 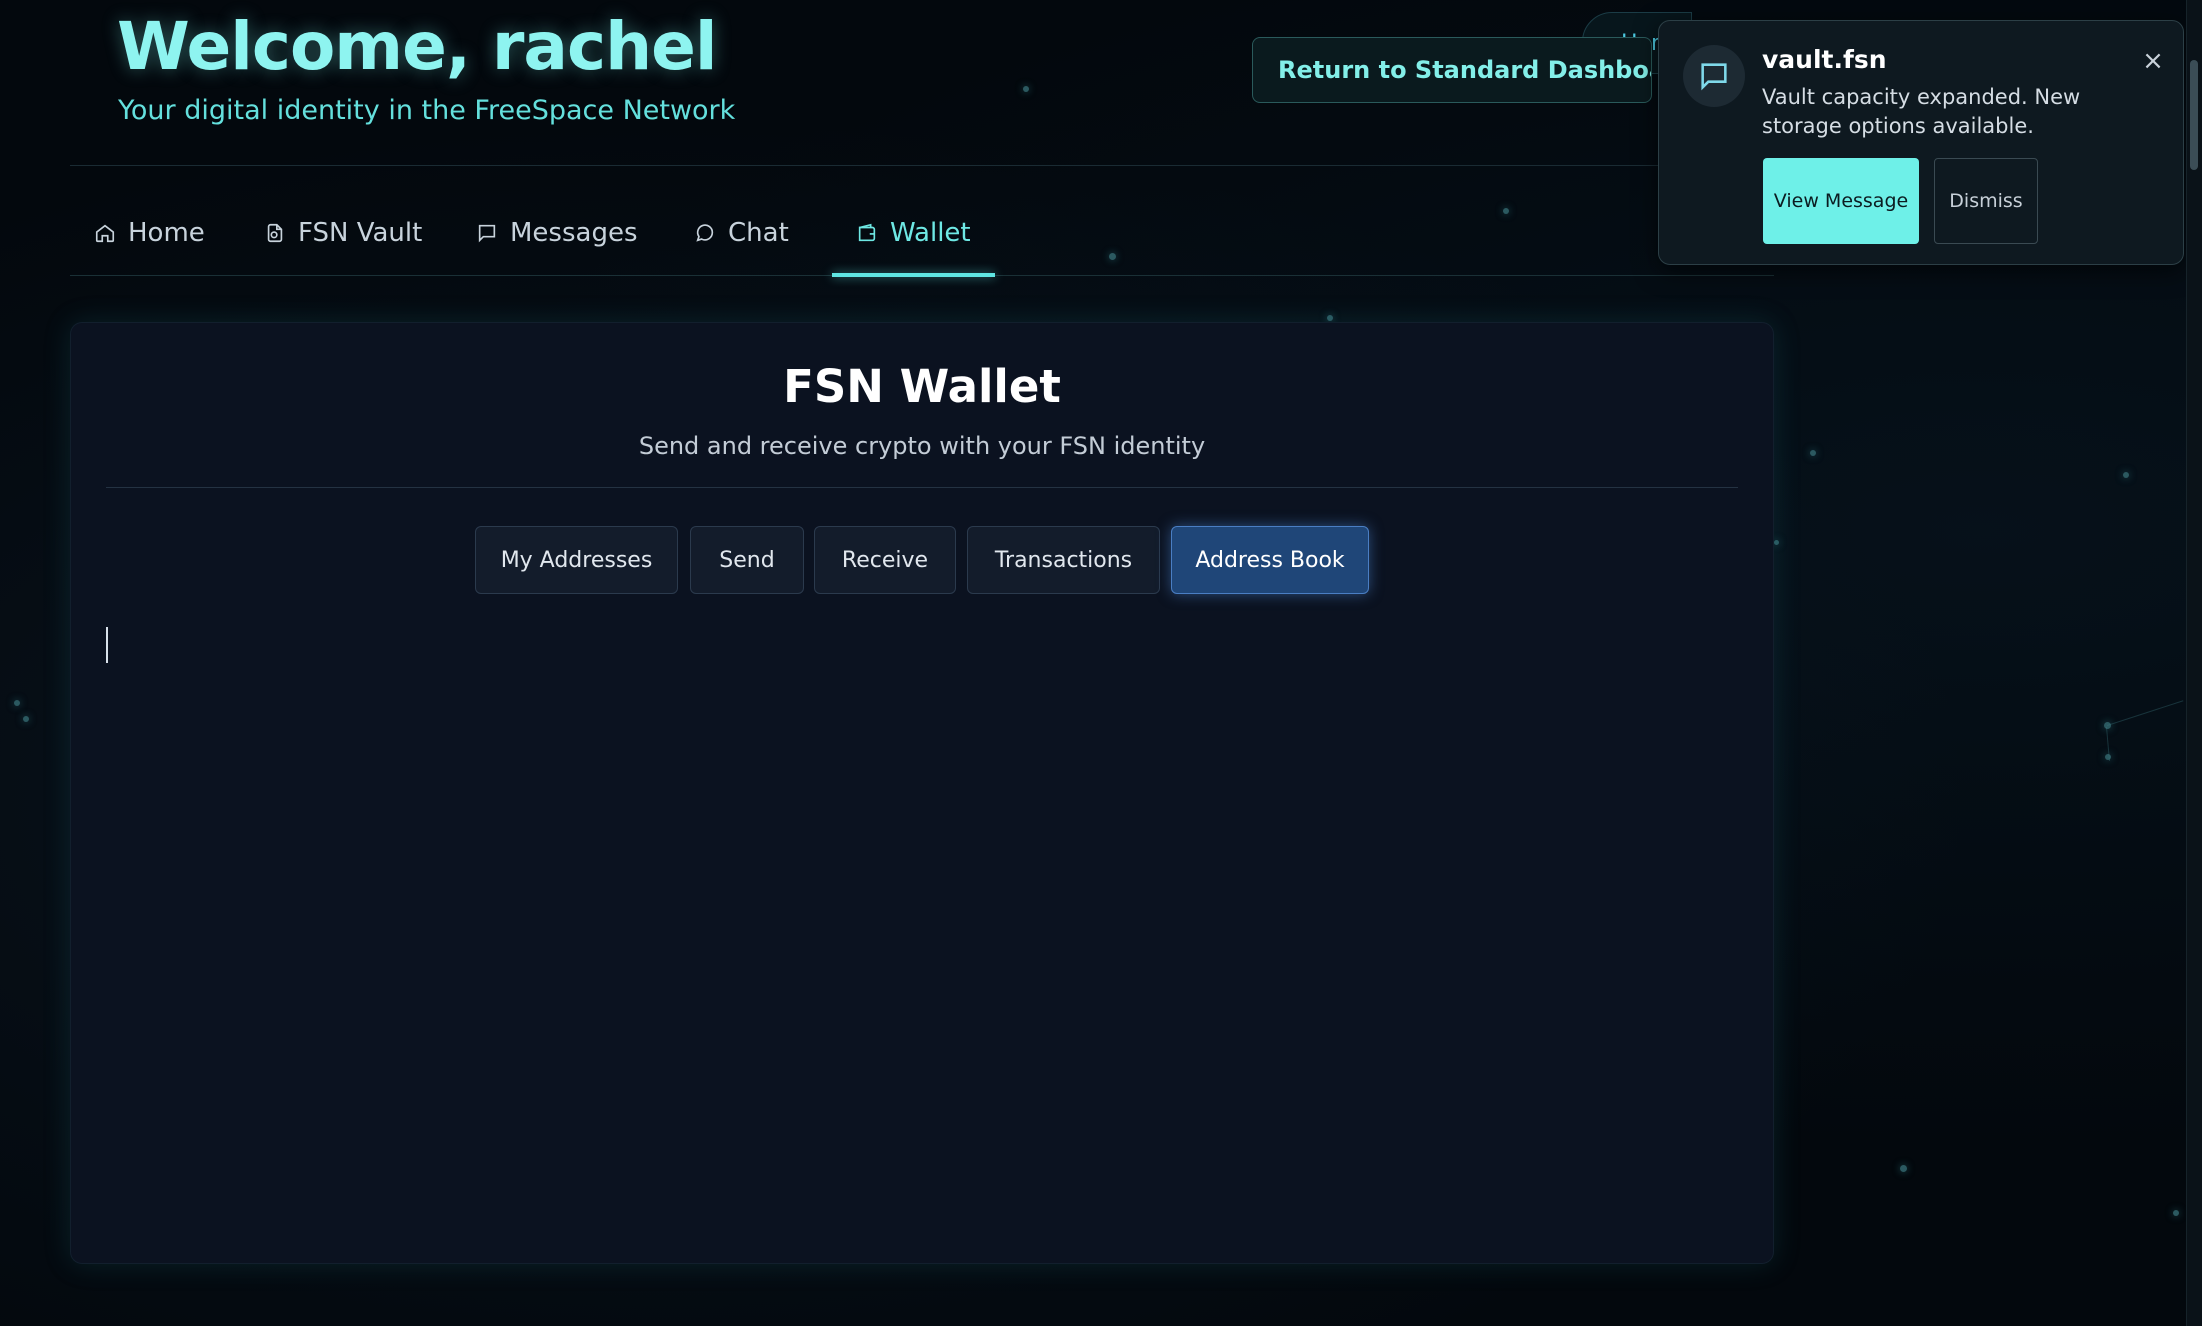 I want to click on nav-item-label: Home, so click(x=166, y=233).